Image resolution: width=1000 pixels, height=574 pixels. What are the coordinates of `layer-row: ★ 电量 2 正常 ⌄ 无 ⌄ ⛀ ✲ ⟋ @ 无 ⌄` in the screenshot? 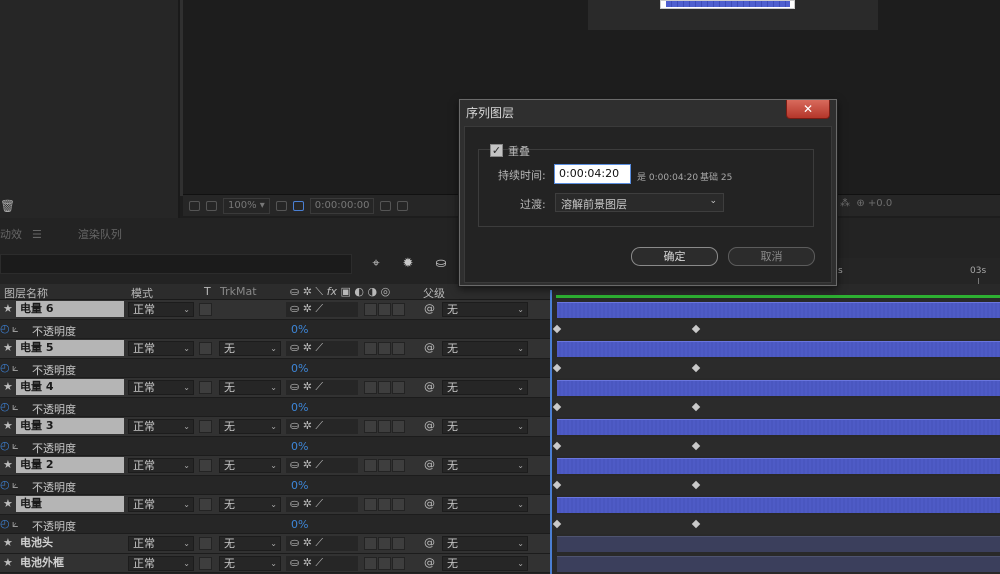 It's located at (275, 466).